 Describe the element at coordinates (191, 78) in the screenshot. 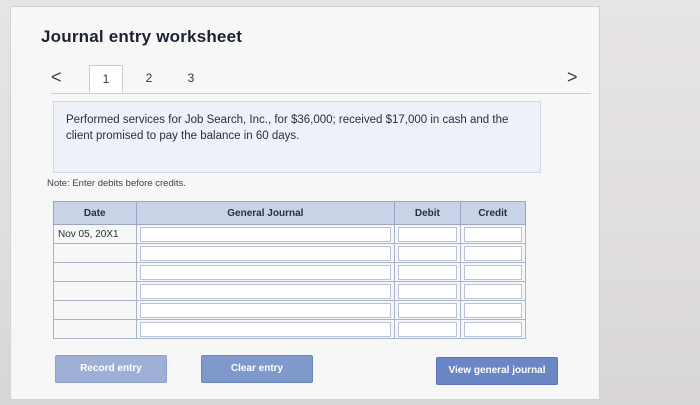

I see `tab-entry-3: 3` at that location.